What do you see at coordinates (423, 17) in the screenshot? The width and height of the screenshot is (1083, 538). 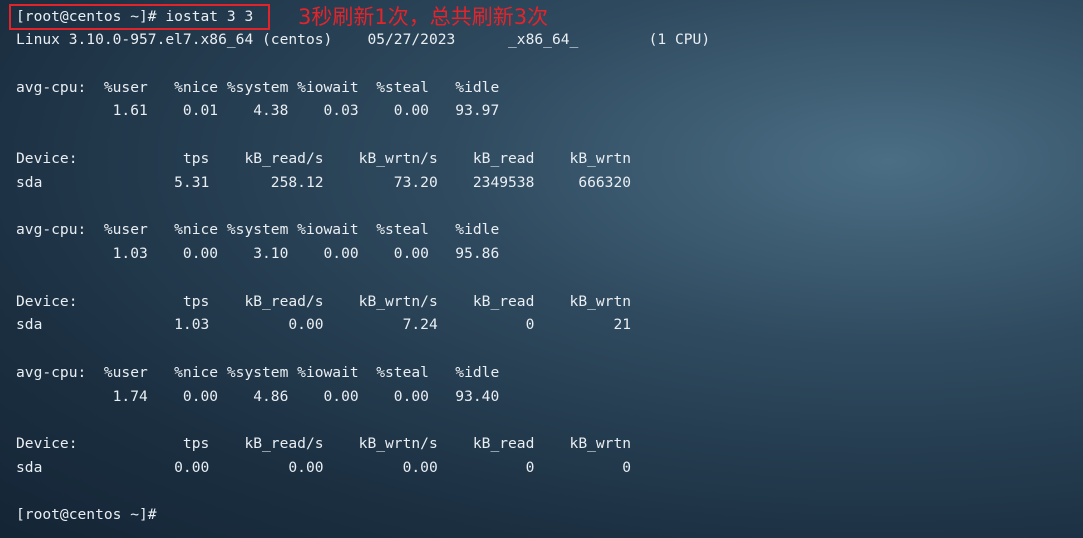 I see `annotation-note: 3秒刷新1次，总共刷新3次` at bounding box center [423, 17].